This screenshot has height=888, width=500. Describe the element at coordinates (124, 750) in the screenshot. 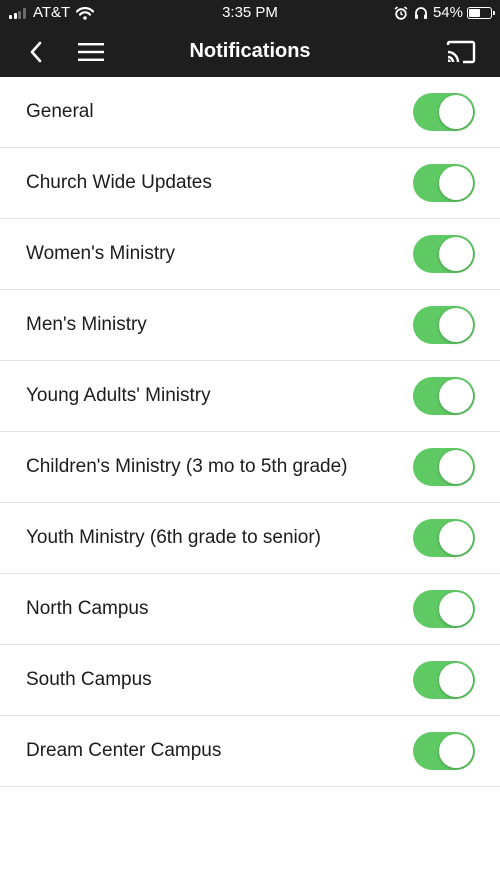

I see `notification-label: Dream Center Campus` at that location.